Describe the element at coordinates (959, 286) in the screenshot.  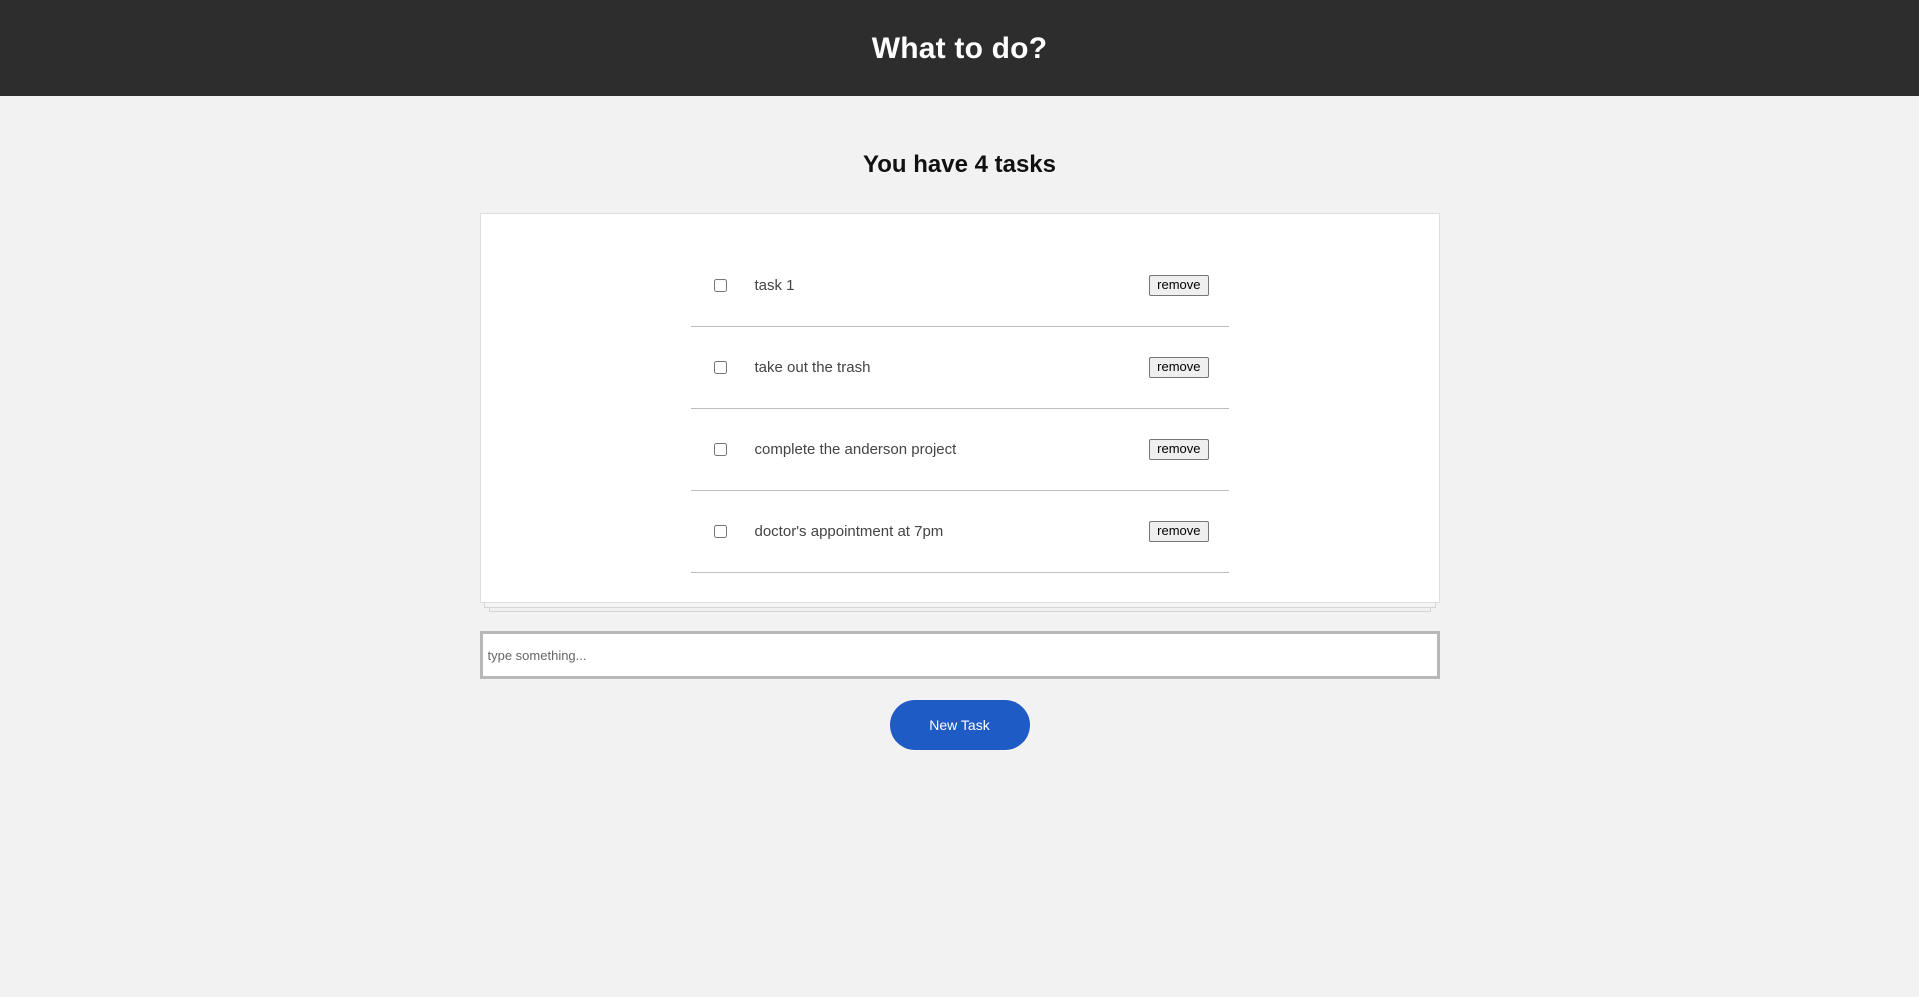
I see `task-item: task 1 remove` at that location.